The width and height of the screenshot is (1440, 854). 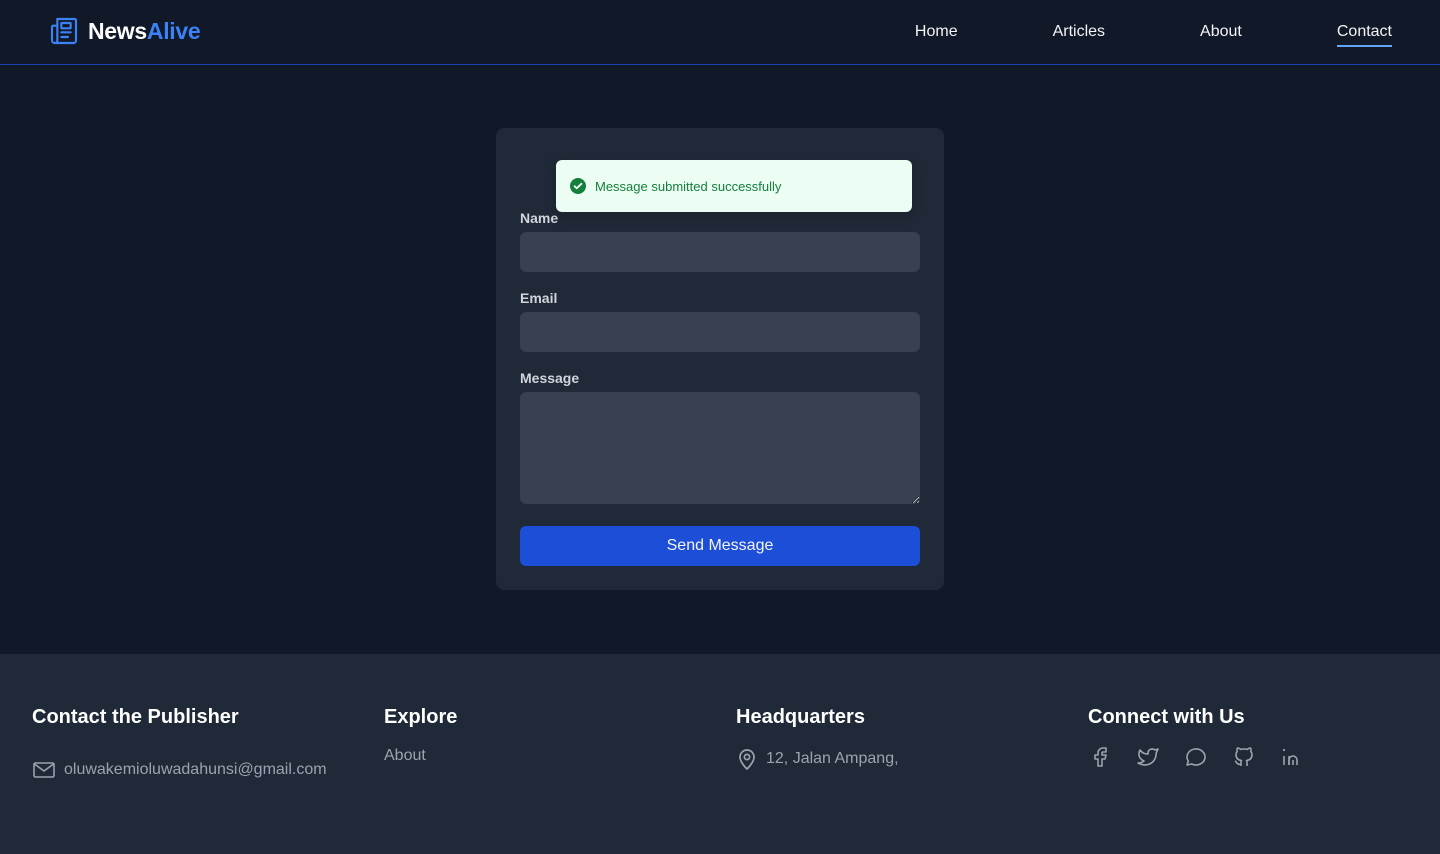 What do you see at coordinates (1292, 757) in the screenshot?
I see `linkedin-icon` at bounding box center [1292, 757].